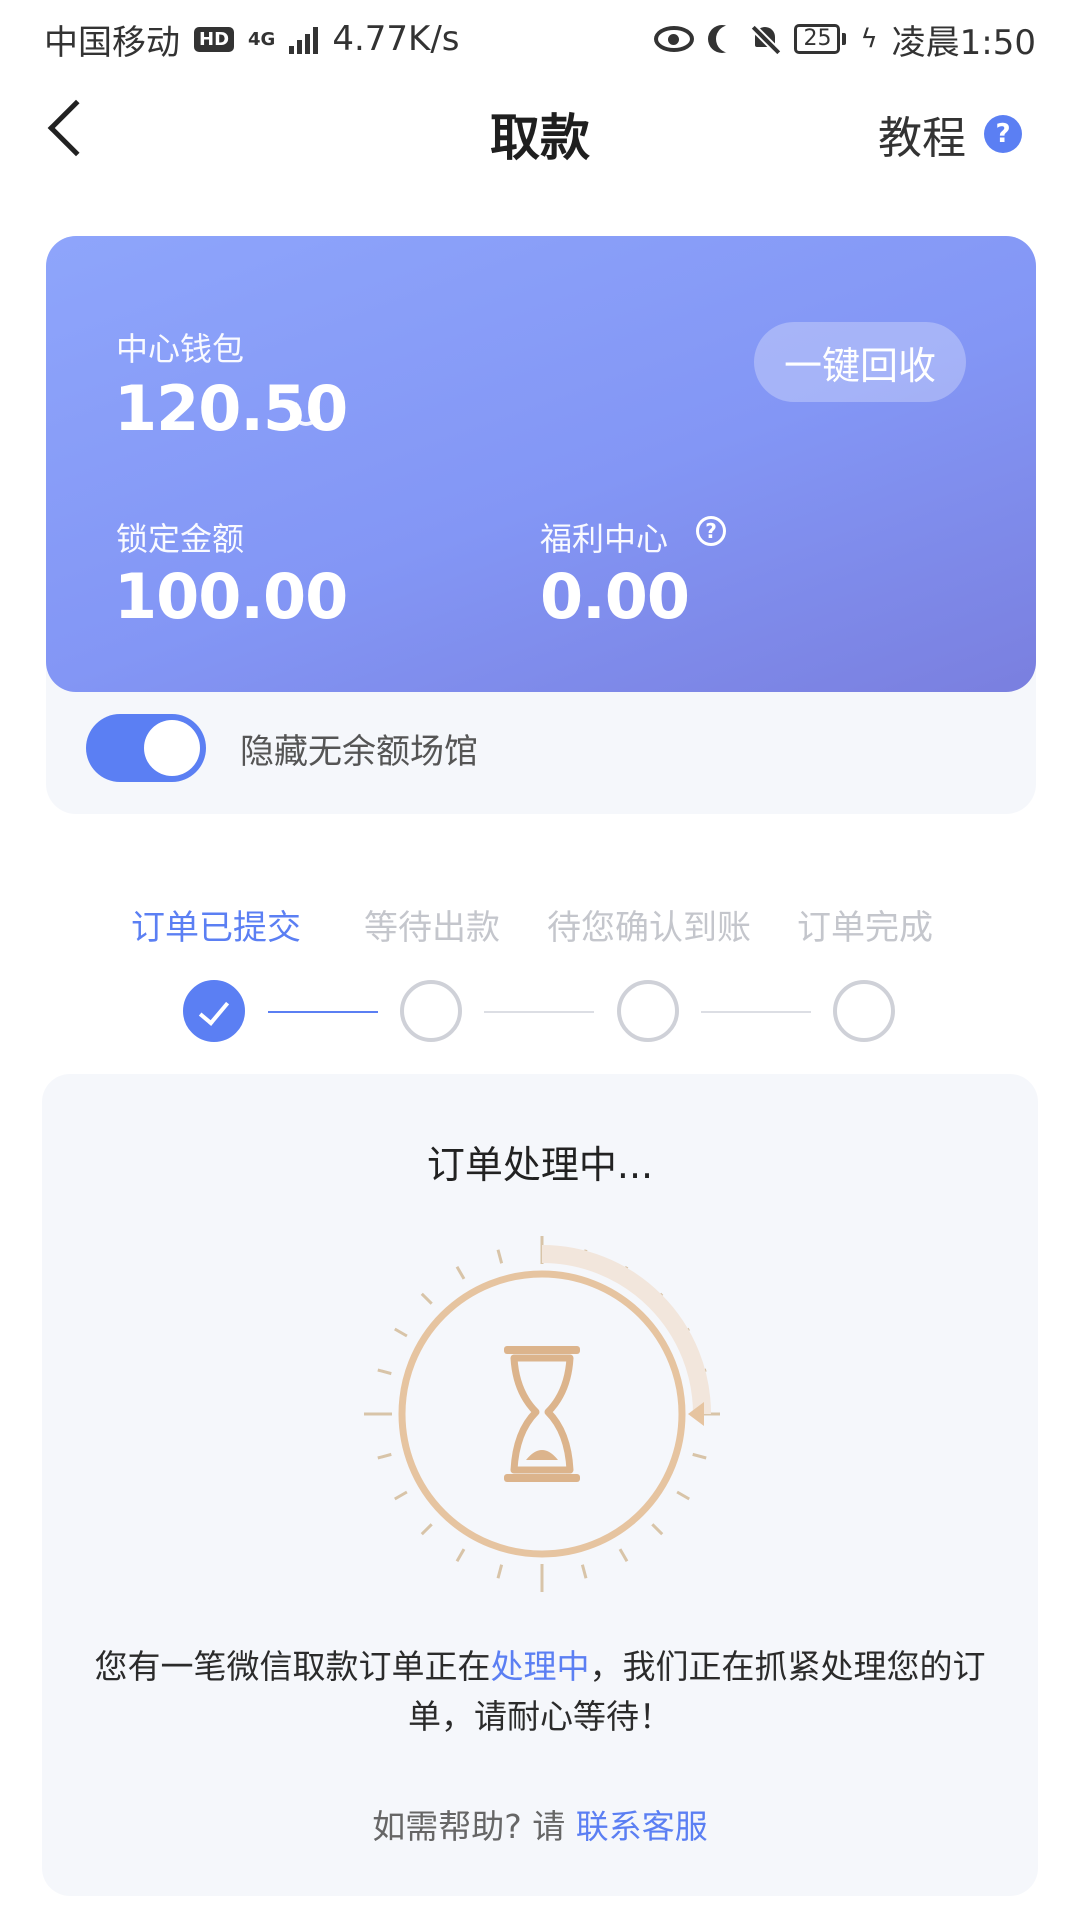 This screenshot has width=1080, height=1920. I want to click on clock: 凌晨1:50, so click(963, 42).